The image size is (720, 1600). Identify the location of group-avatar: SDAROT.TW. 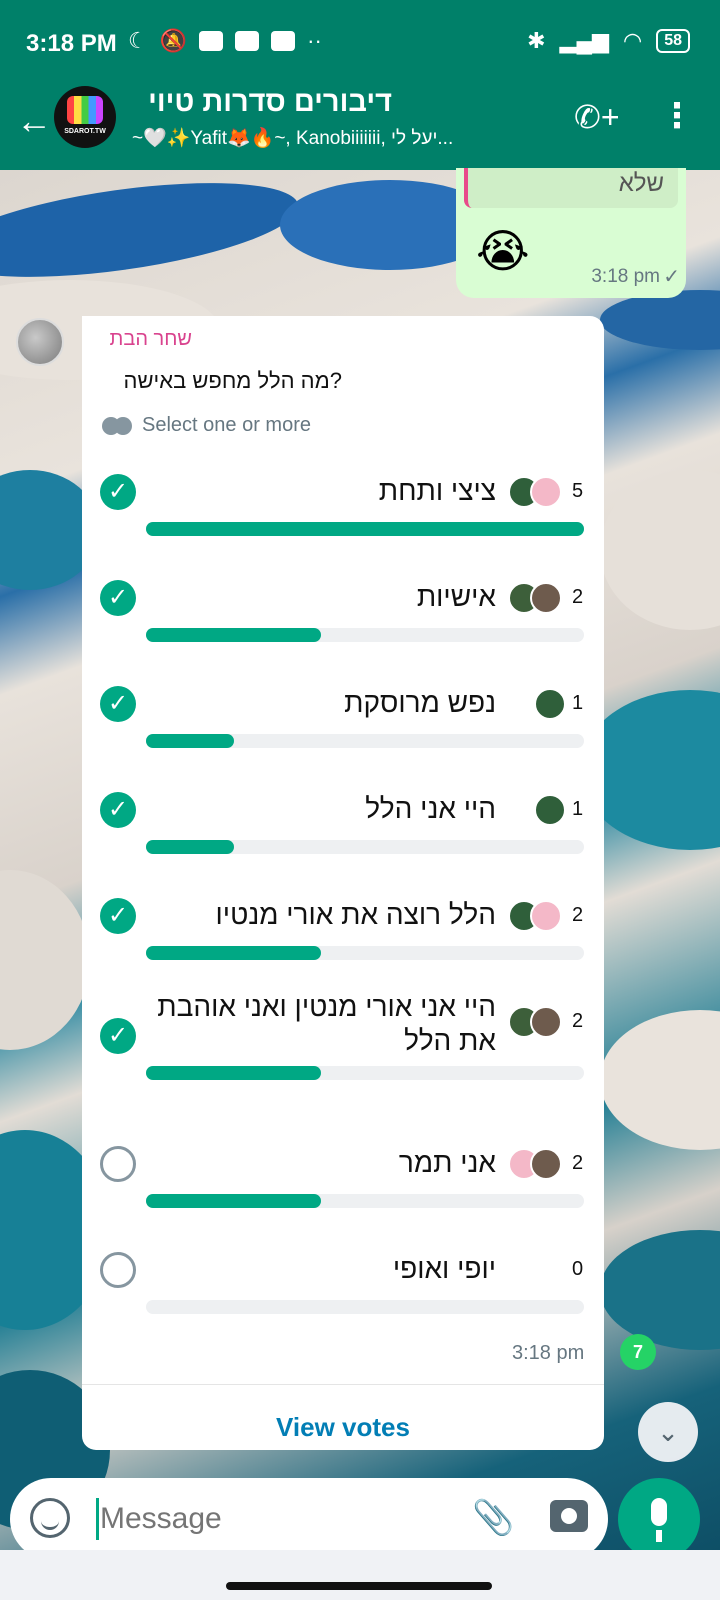
(85, 117).